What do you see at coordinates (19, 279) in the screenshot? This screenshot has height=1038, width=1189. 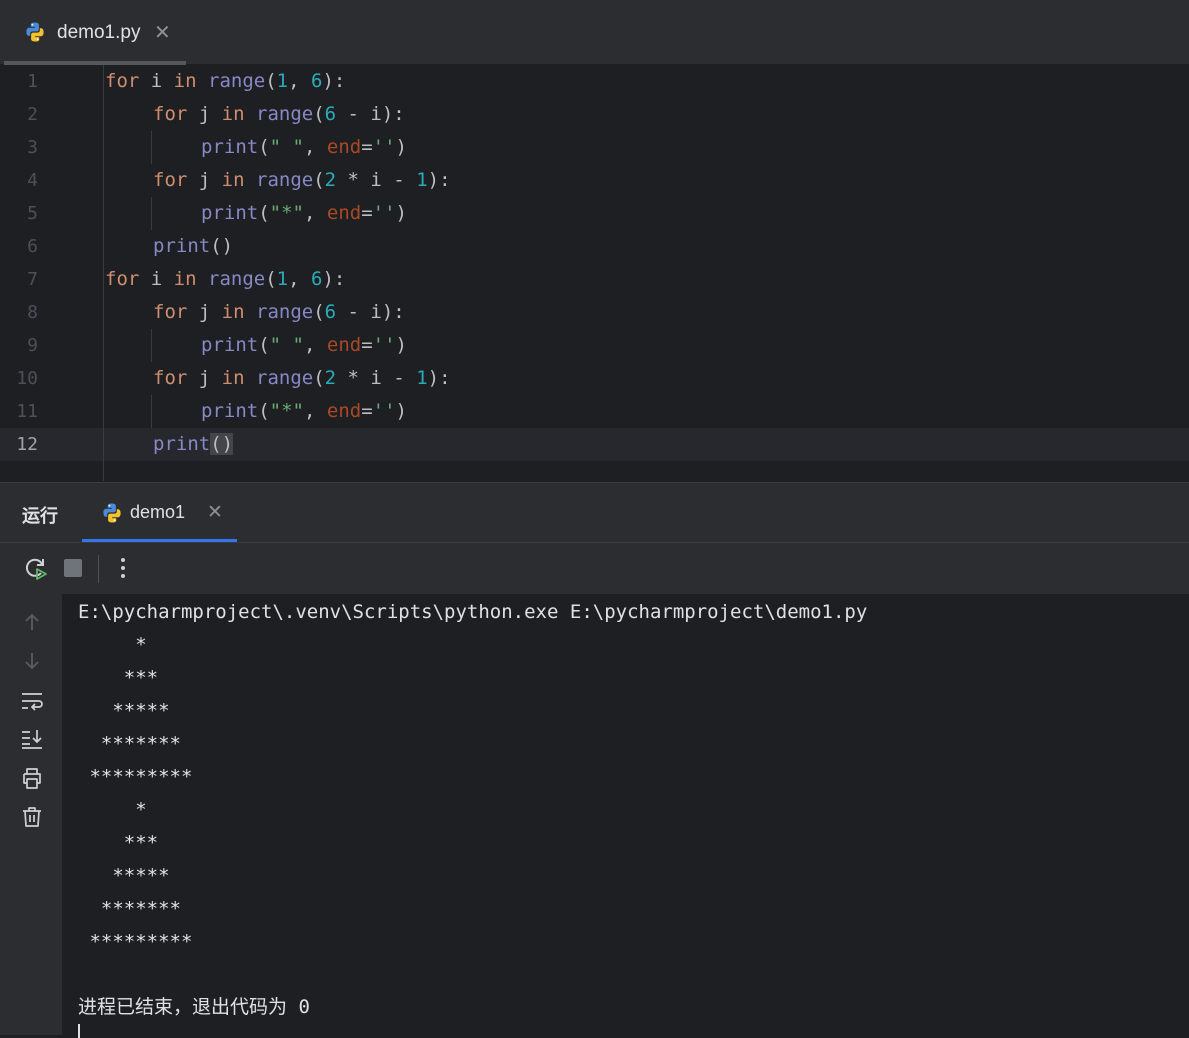 I see `line-number: 7` at bounding box center [19, 279].